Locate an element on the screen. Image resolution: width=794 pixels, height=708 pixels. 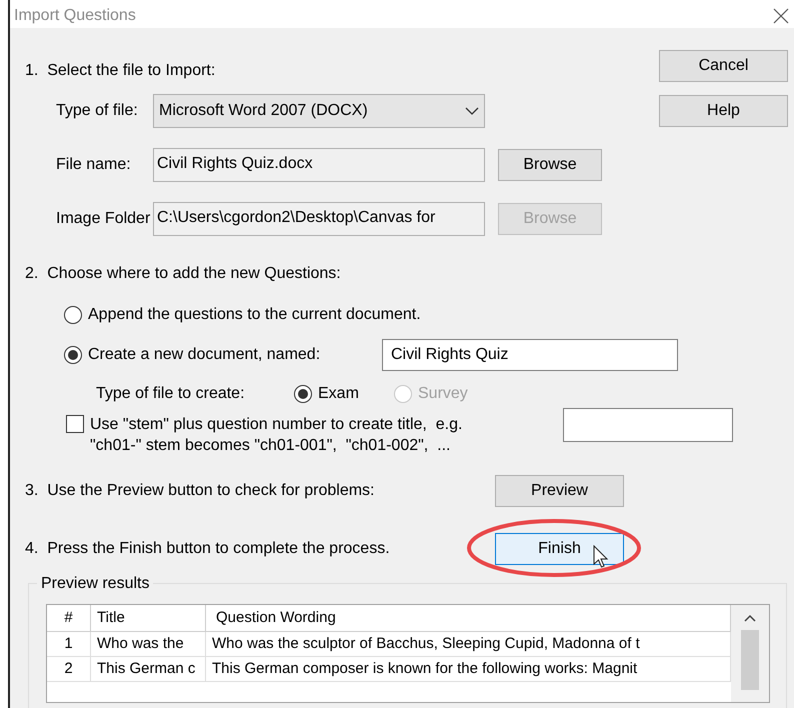
radio-label: Create a new document, named: is located at coordinates (204, 355).